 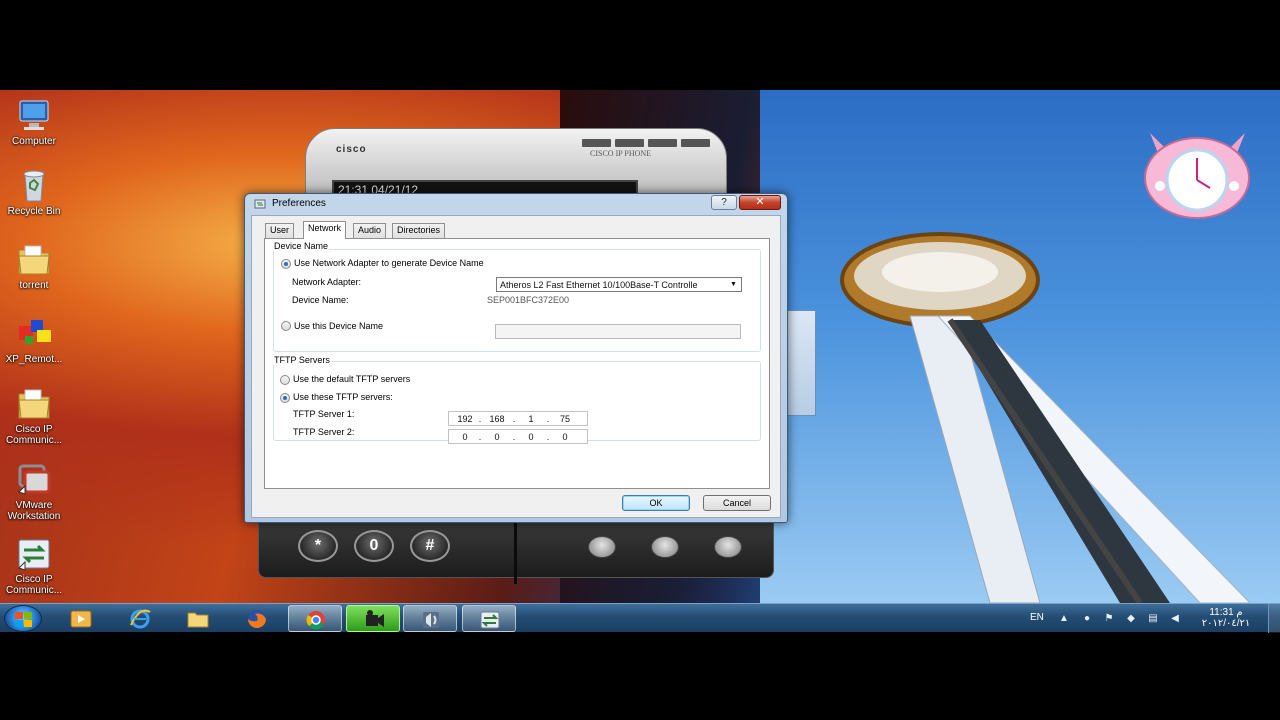 What do you see at coordinates (665, 547) in the screenshot?
I see `phone-mute-button` at bounding box center [665, 547].